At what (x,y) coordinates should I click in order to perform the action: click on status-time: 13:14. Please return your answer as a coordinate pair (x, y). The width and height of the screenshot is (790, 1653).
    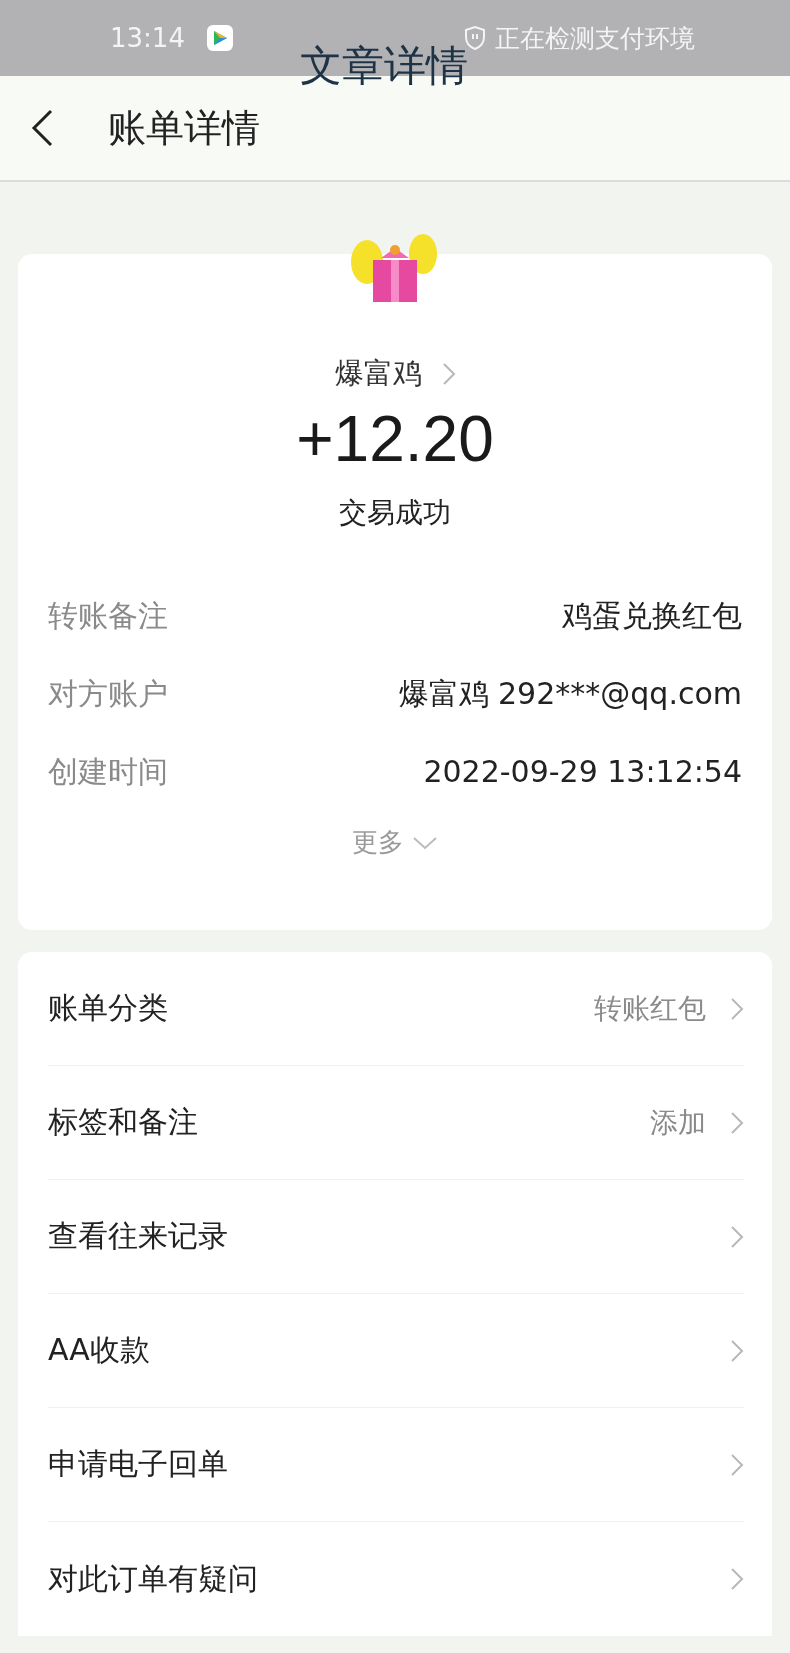
    Looking at the image, I should click on (147, 38).